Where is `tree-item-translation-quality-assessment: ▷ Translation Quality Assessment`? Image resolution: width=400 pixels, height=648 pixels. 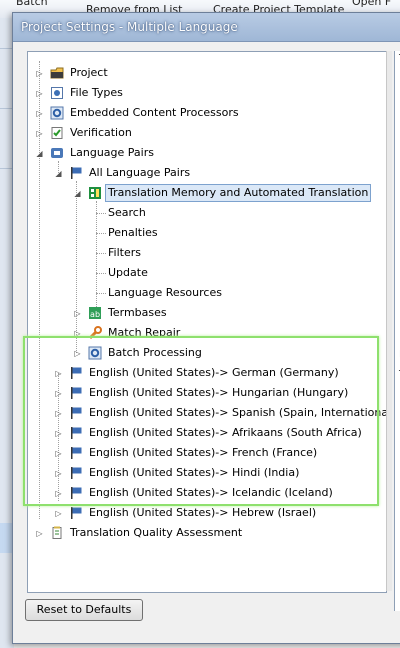
tree-item-translation-quality-assessment: ▷ Translation Quality Assessment is located at coordinates (207, 533).